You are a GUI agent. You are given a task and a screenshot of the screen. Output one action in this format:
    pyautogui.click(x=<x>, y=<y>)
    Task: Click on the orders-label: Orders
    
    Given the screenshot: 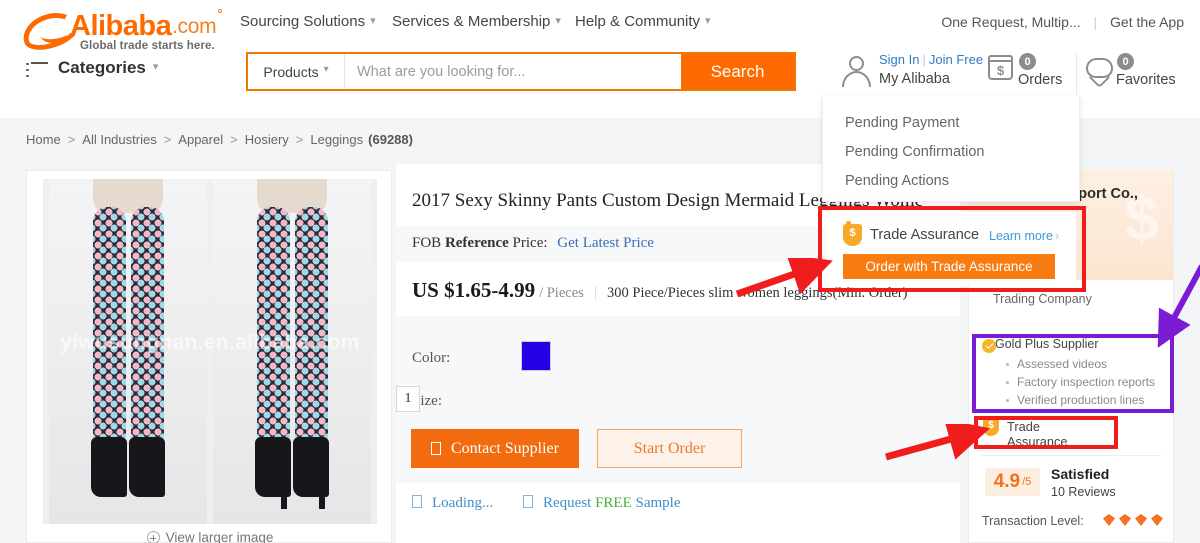 What is the action you would take?
    pyautogui.click(x=1040, y=80)
    